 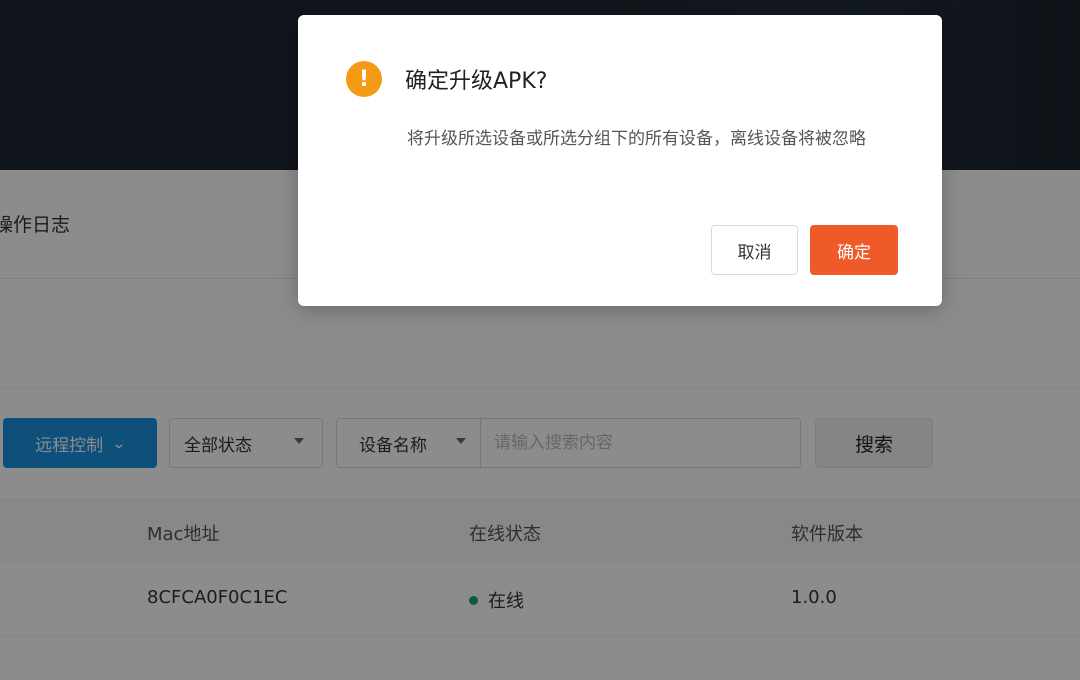 I want to click on confirm-button: 确定, so click(x=854, y=250).